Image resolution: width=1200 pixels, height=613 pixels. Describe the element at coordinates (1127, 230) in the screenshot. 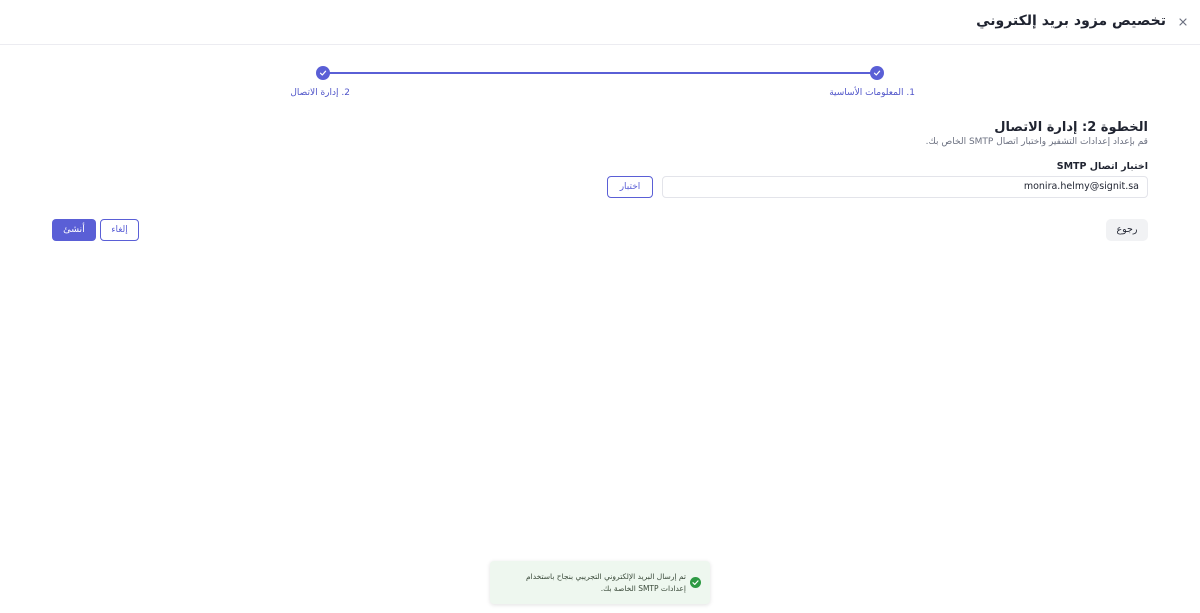

I see `back-button: رجوع` at that location.